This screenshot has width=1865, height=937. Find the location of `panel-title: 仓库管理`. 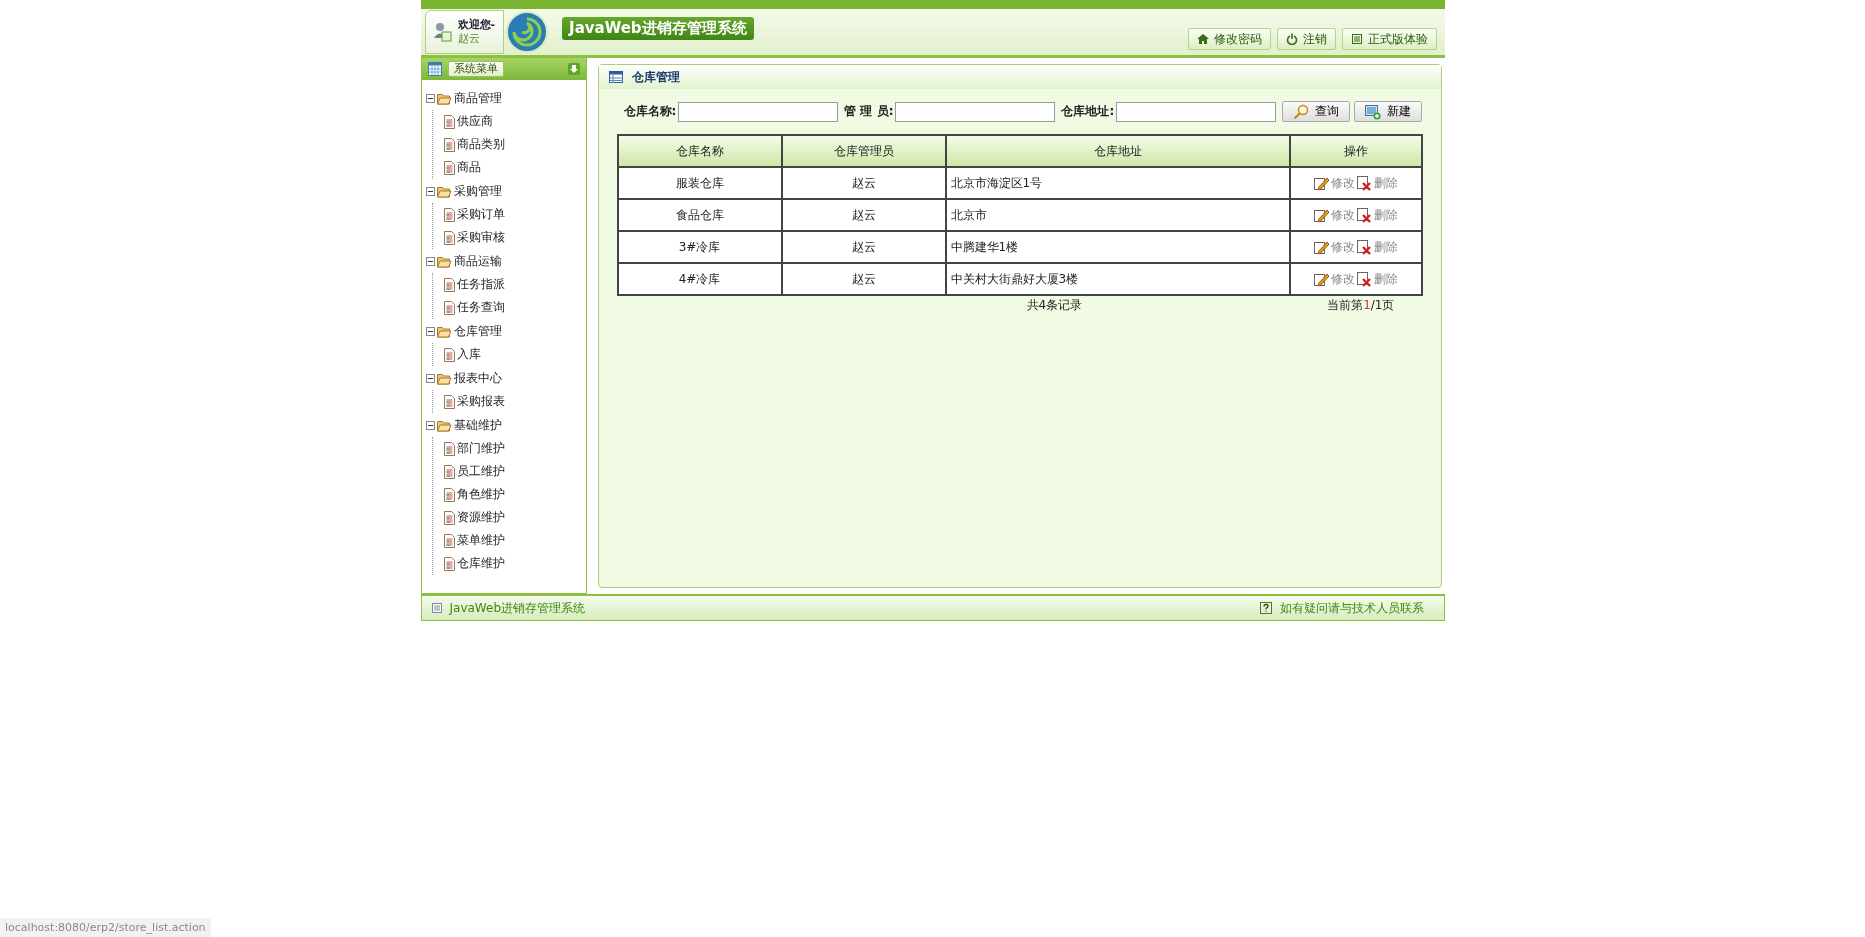

panel-title: 仓库管理 is located at coordinates (655, 77).